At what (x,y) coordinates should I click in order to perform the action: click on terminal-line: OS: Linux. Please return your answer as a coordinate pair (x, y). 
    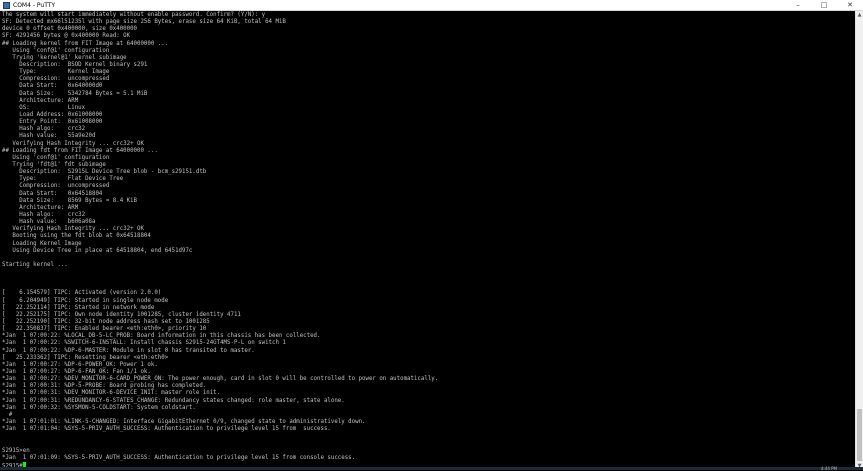
    Looking at the image, I should click on (44, 107).